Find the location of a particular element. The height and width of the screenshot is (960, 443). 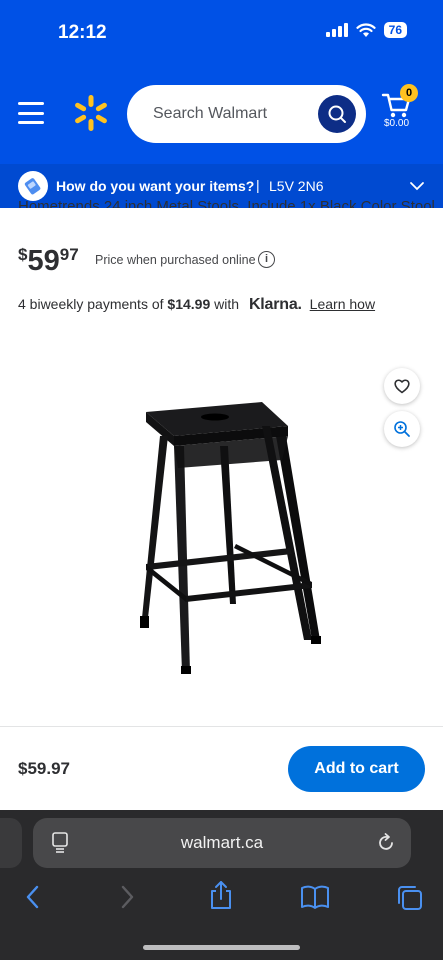

battery-icon: 76 is located at coordinates (395, 30).